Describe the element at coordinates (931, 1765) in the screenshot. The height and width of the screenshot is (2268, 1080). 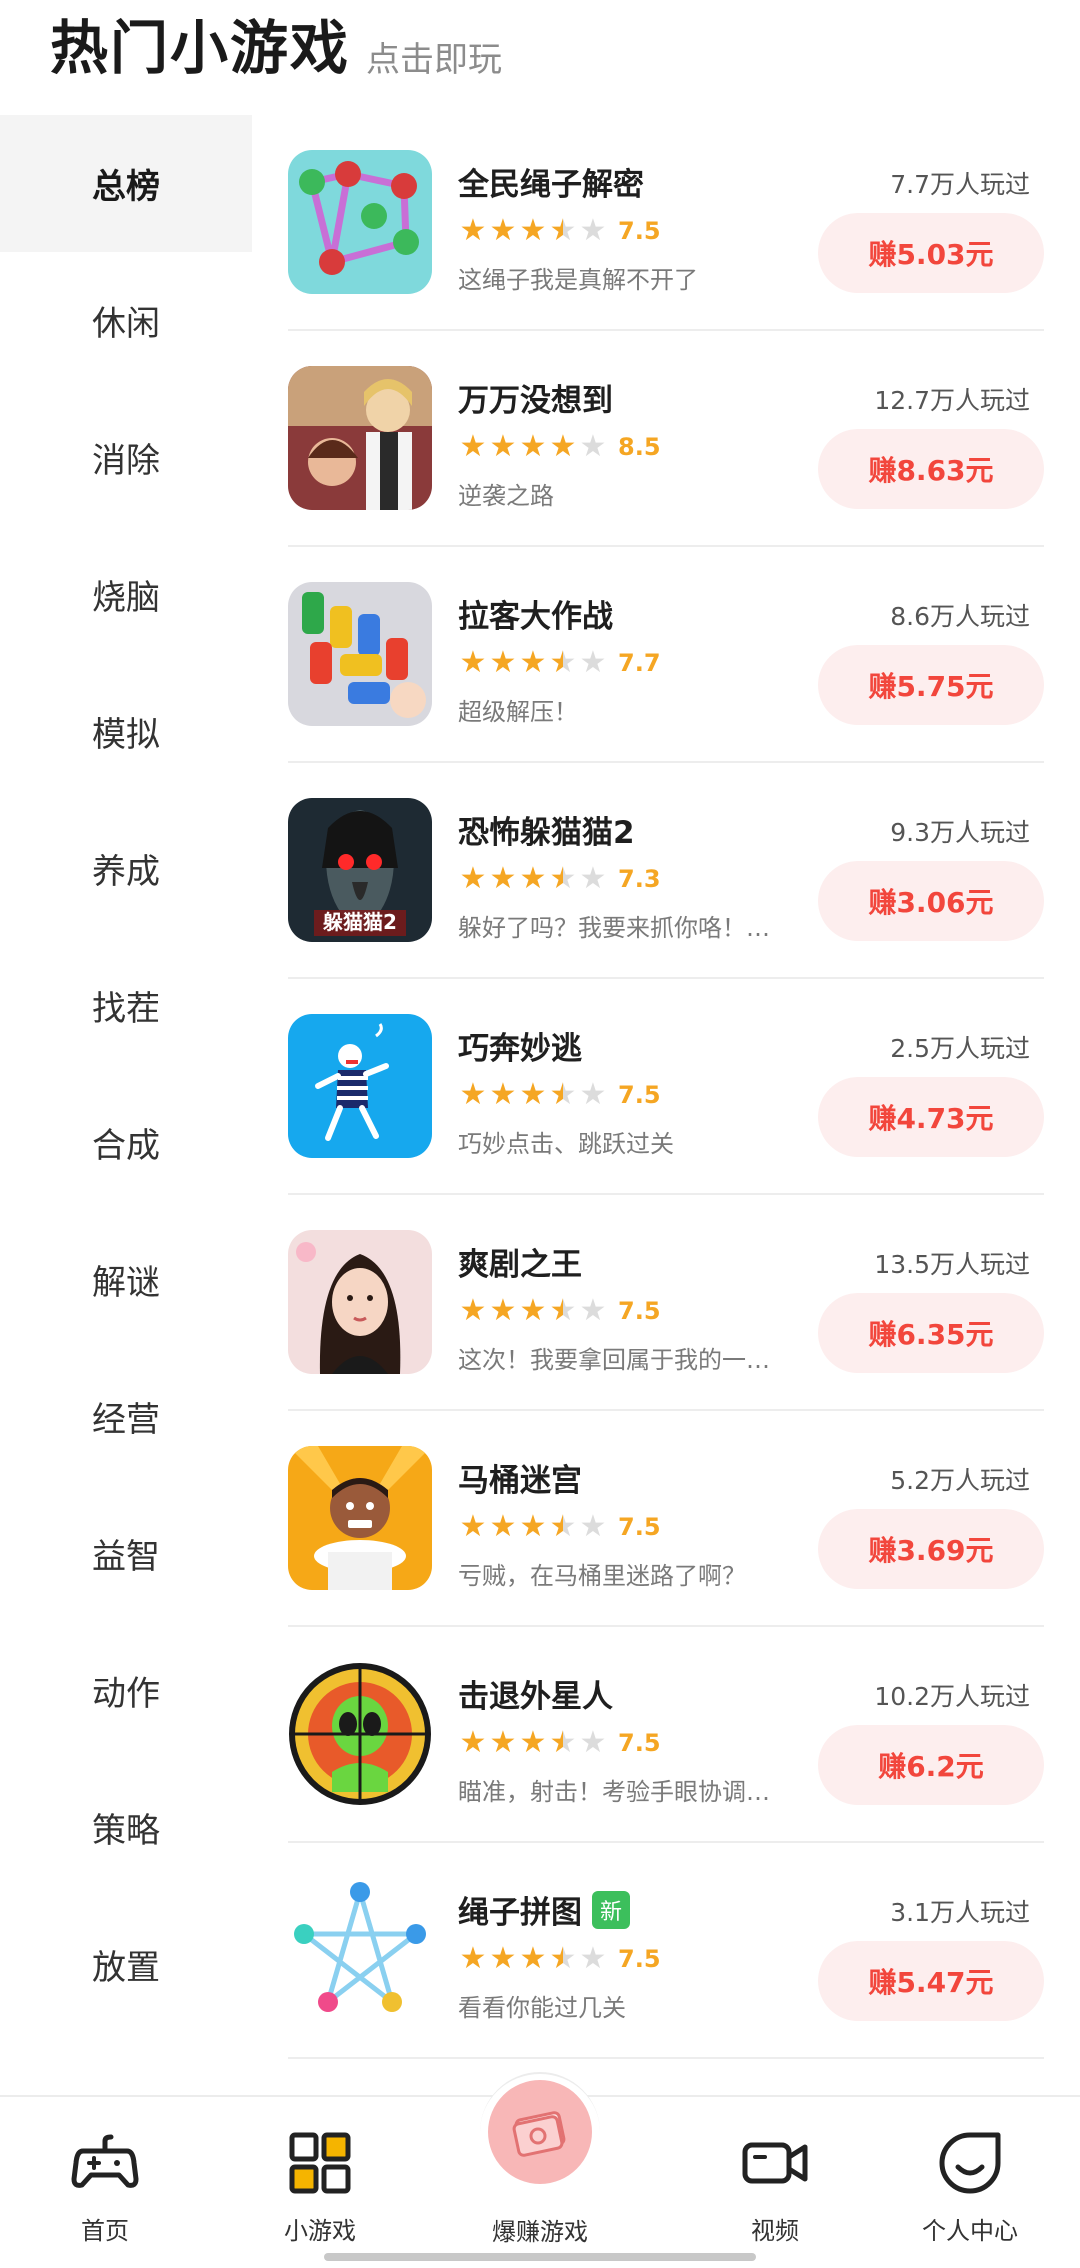
I see `earn-button: 赚6.2元` at that location.